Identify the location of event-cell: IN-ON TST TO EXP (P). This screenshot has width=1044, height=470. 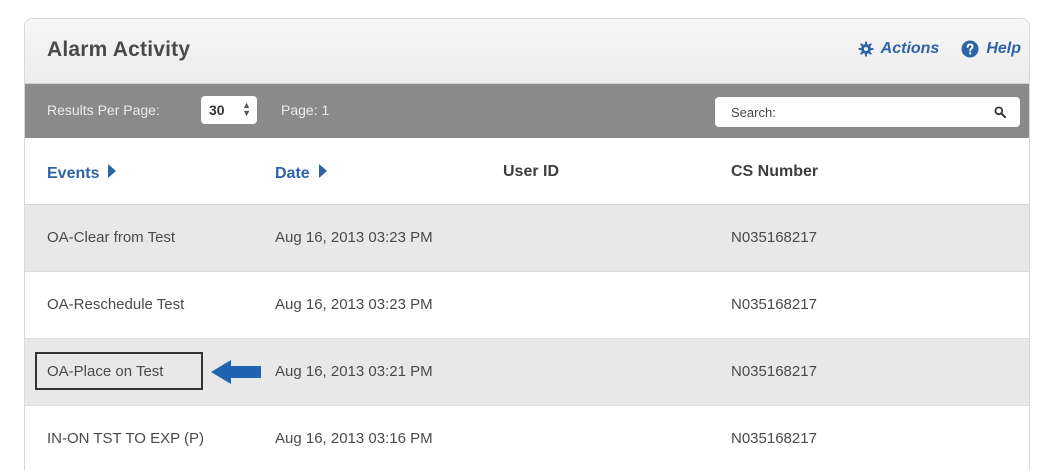
(125, 438).